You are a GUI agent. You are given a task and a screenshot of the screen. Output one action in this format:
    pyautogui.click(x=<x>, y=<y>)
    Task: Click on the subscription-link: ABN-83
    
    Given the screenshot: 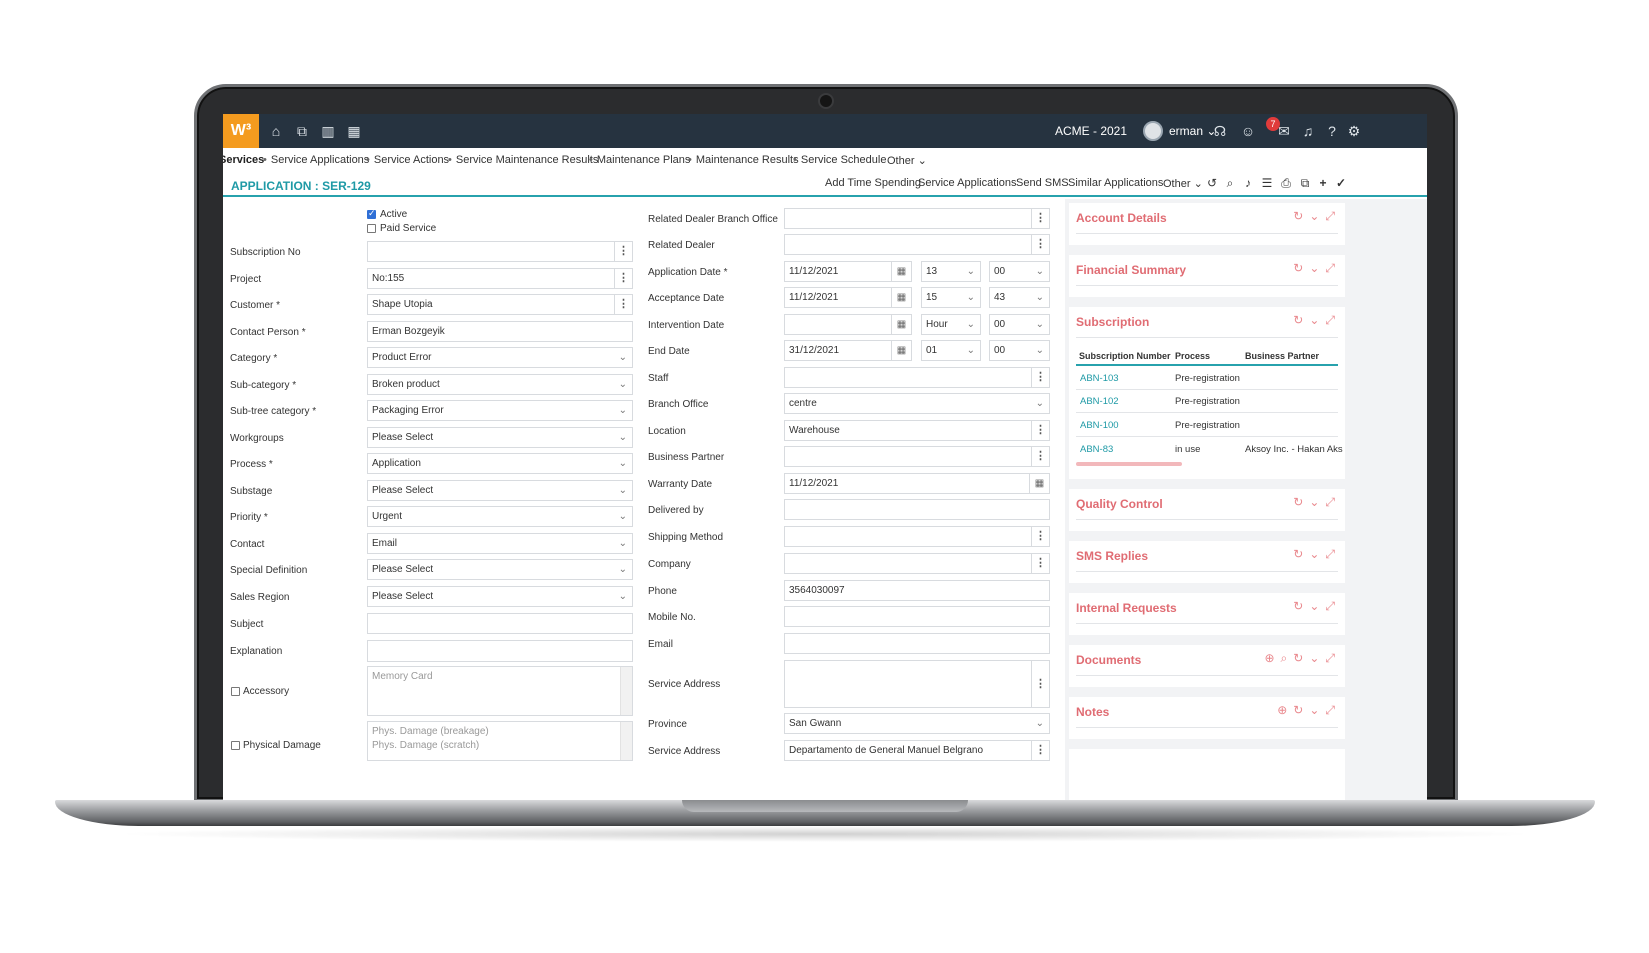 What is the action you would take?
    pyautogui.click(x=1096, y=449)
    